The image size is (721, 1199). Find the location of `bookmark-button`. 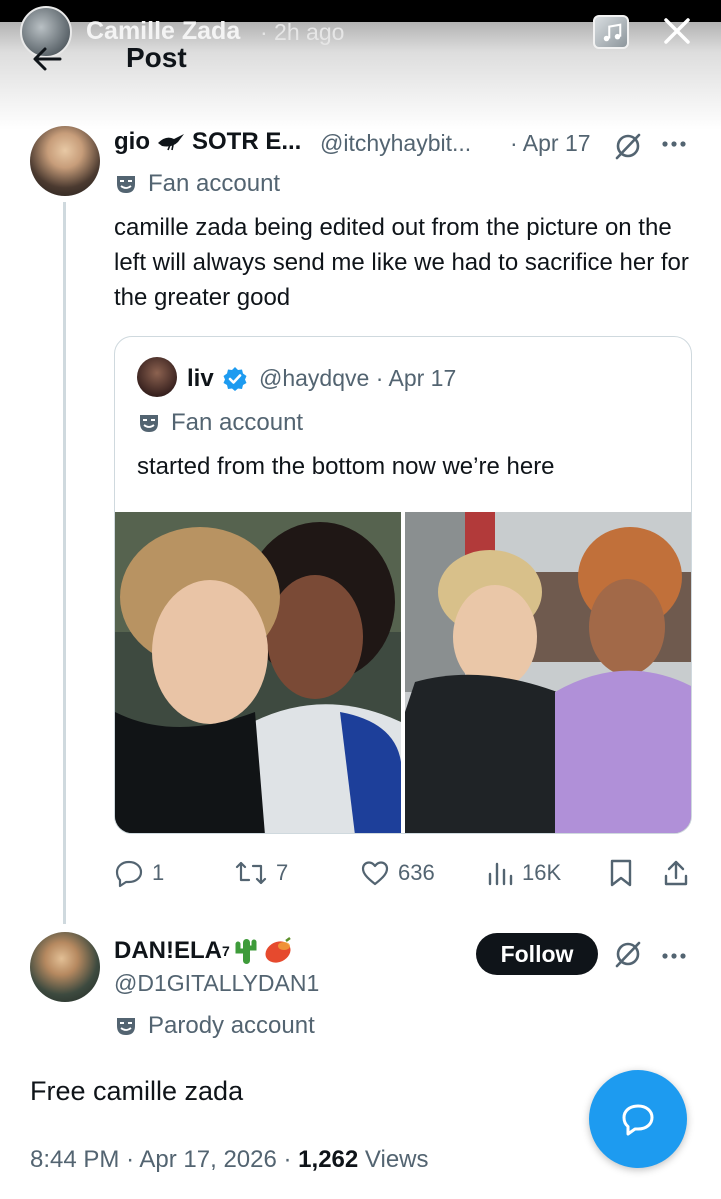

bookmark-button is located at coordinates (621, 873).